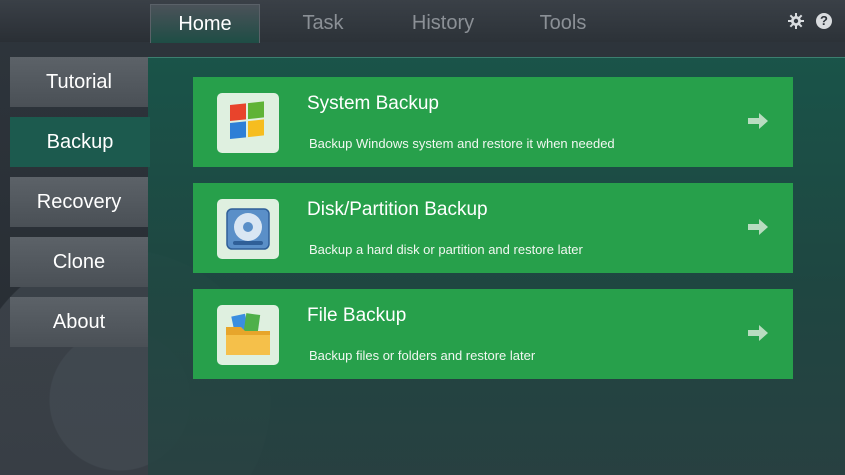  I want to click on gear-icon, so click(796, 21).